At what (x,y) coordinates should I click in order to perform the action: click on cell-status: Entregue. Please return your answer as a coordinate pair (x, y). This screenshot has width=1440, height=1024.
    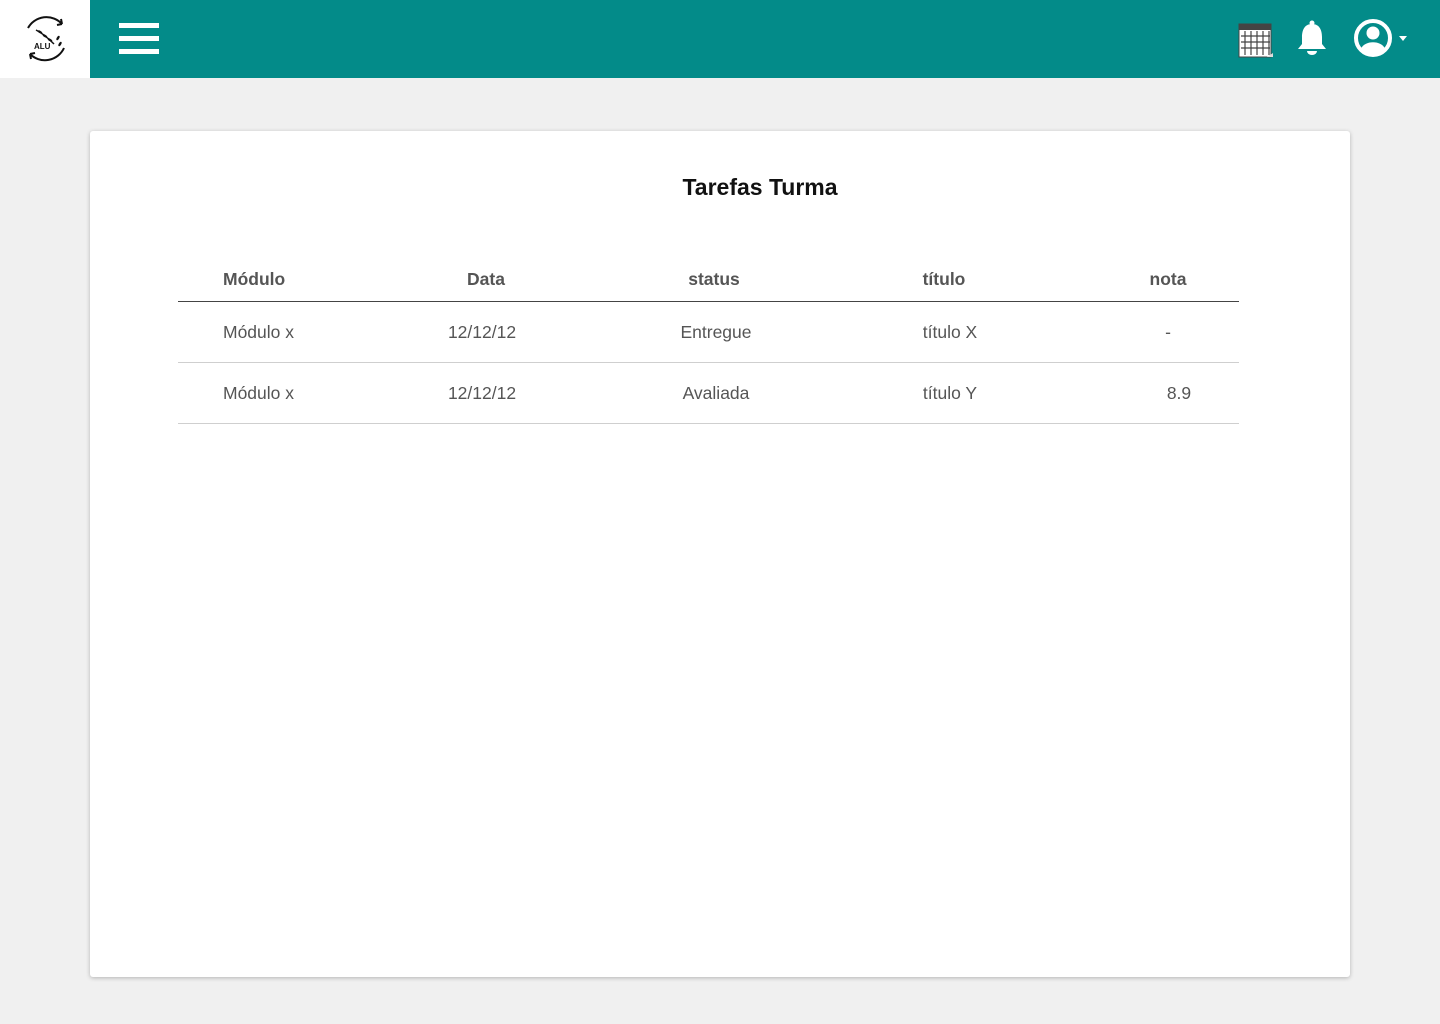
    Looking at the image, I should click on (716, 331).